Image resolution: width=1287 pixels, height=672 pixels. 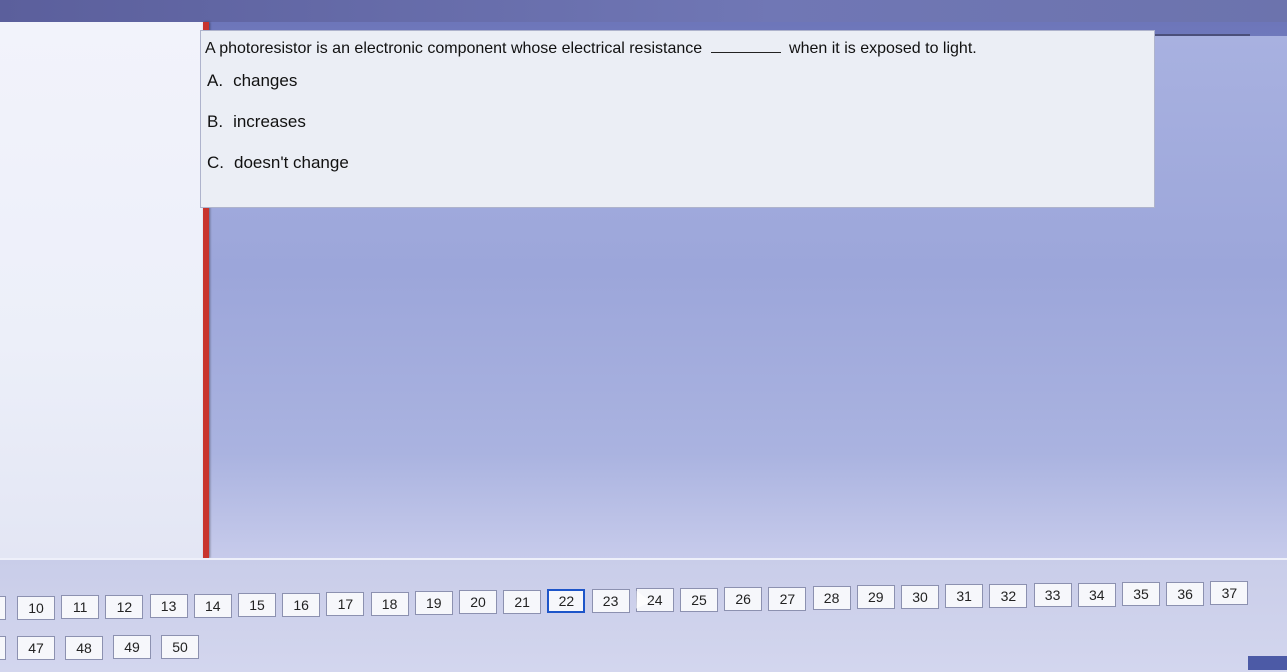 I want to click on question-nav-button: 20, so click(x=478, y=602).